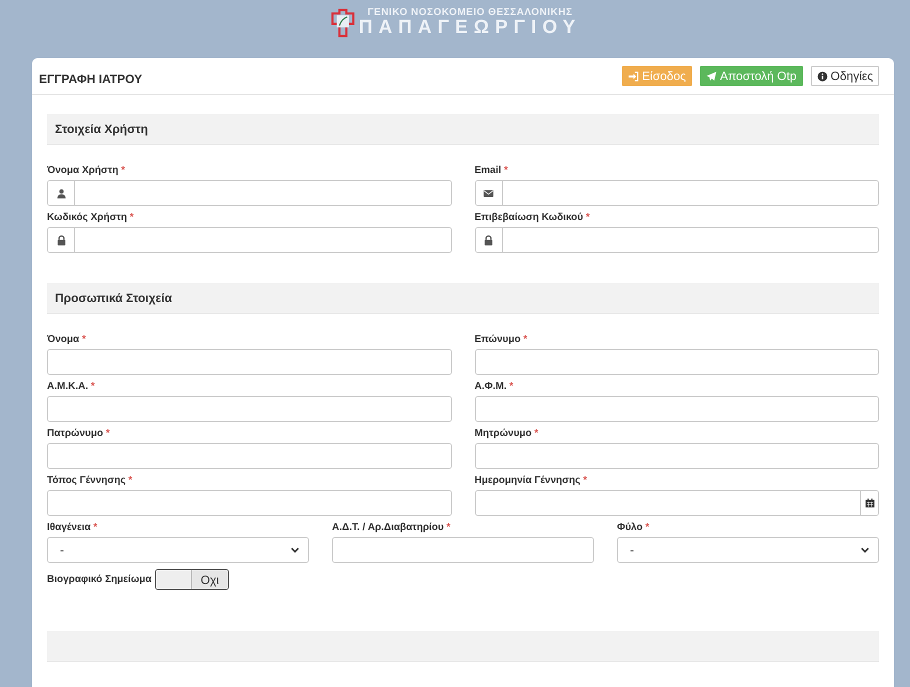  I want to click on hospital-name: ΓΕΝΙΚΟ ΝΟΣΟΚΟΜΕΙΟ ΘΕΣΣΑΛΟΝΙΚΗΣ, so click(470, 12).